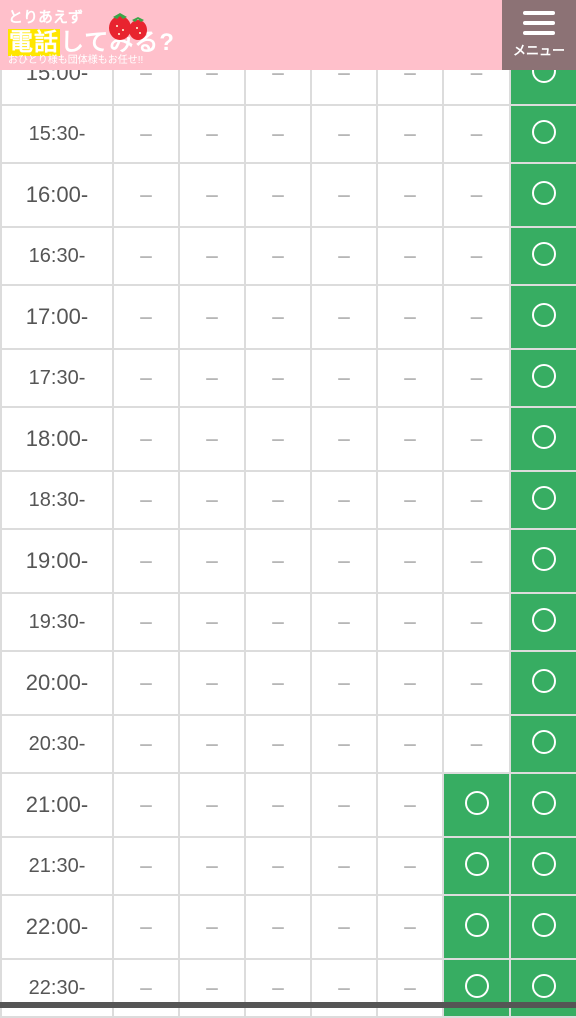 The height and width of the screenshot is (1018, 576). What do you see at coordinates (288, 35) in the screenshot?
I see `site-header: とりあえず 電話してみる? おひとり様も団体様もお任せ!! メニュー` at bounding box center [288, 35].